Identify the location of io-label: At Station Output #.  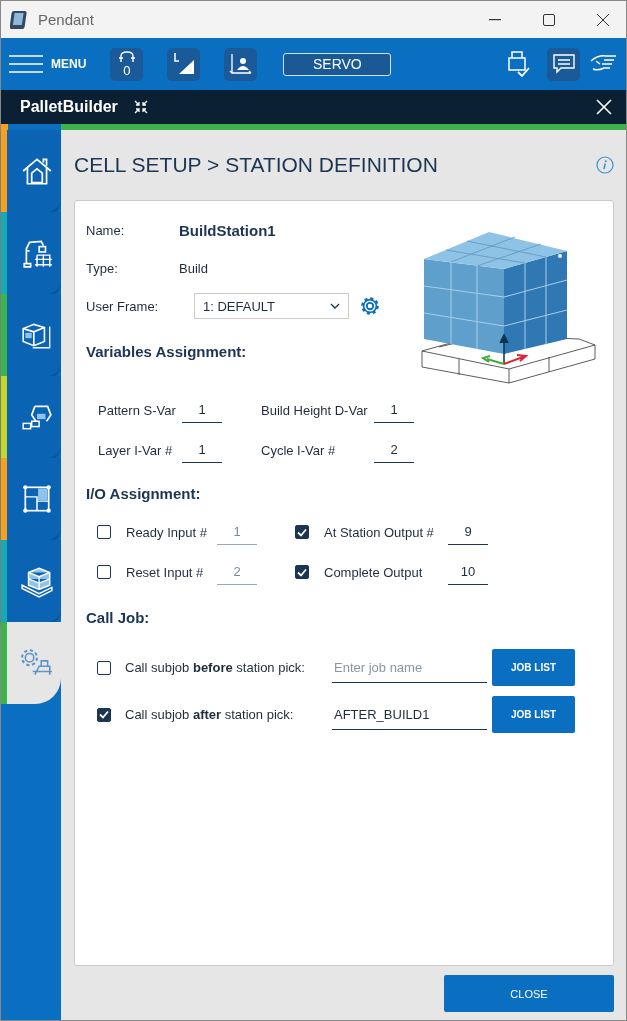
(379, 532).